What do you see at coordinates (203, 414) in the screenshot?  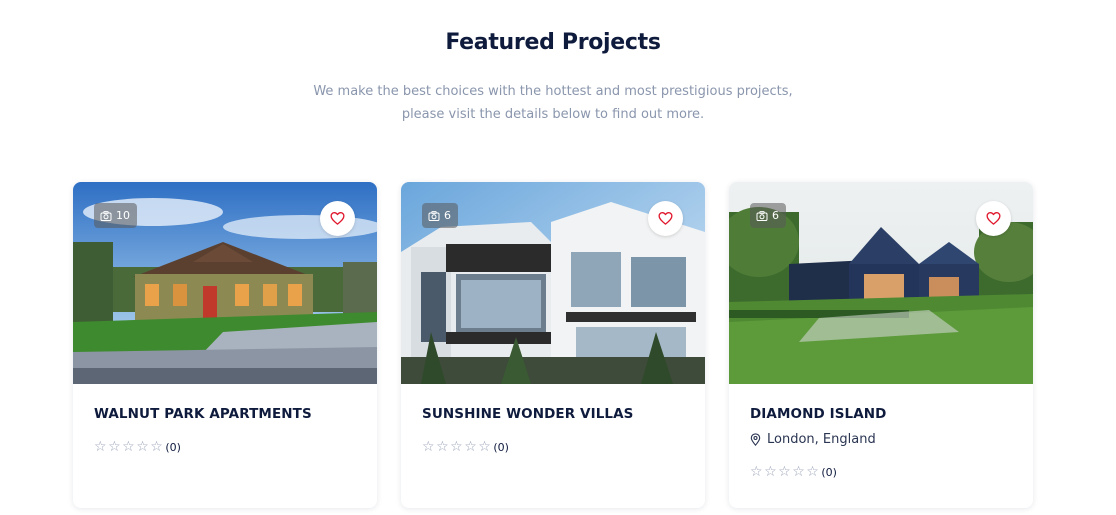 I see `project-name: WALNUT PARK APARTMENTS` at bounding box center [203, 414].